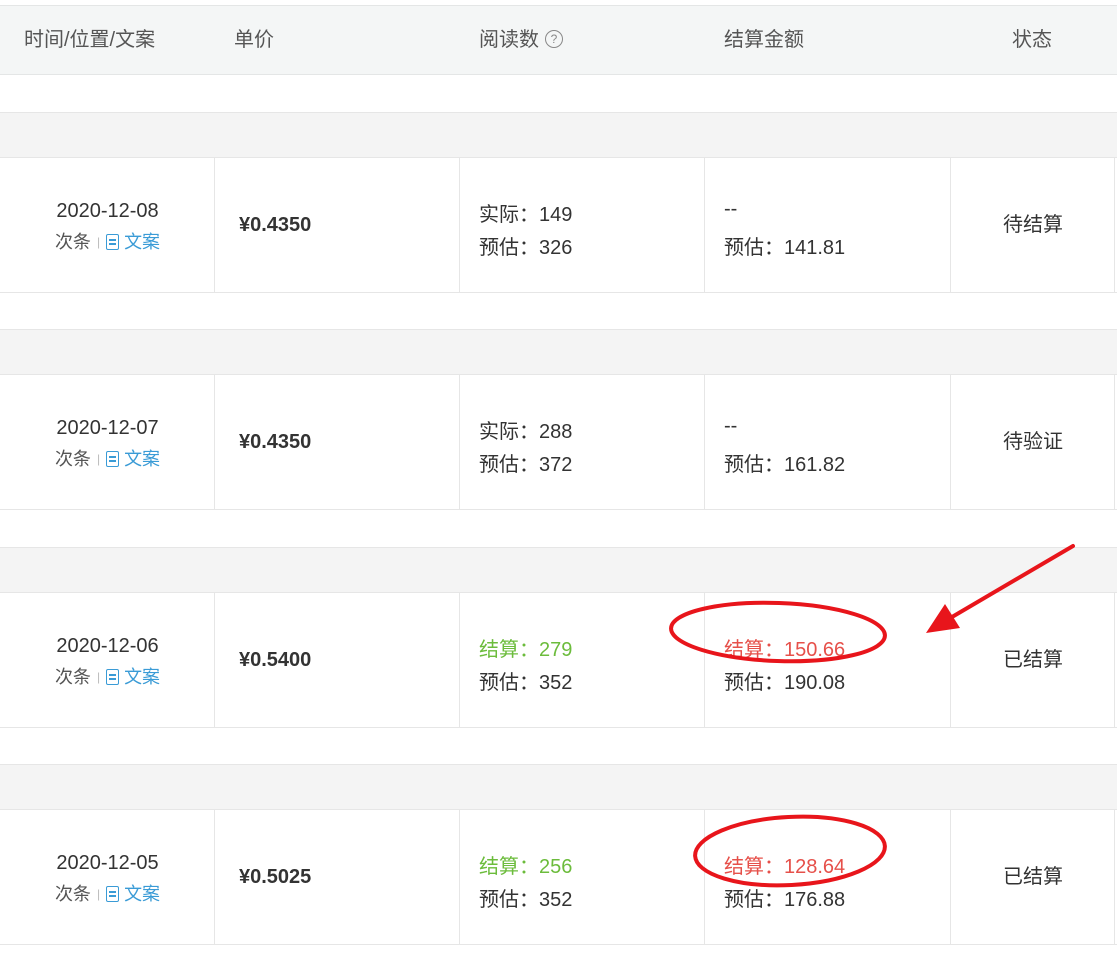 The height and width of the screenshot is (957, 1117). What do you see at coordinates (107, 660) in the screenshot?
I see `cell-time: 2020-12-06 次条 | 文案` at bounding box center [107, 660].